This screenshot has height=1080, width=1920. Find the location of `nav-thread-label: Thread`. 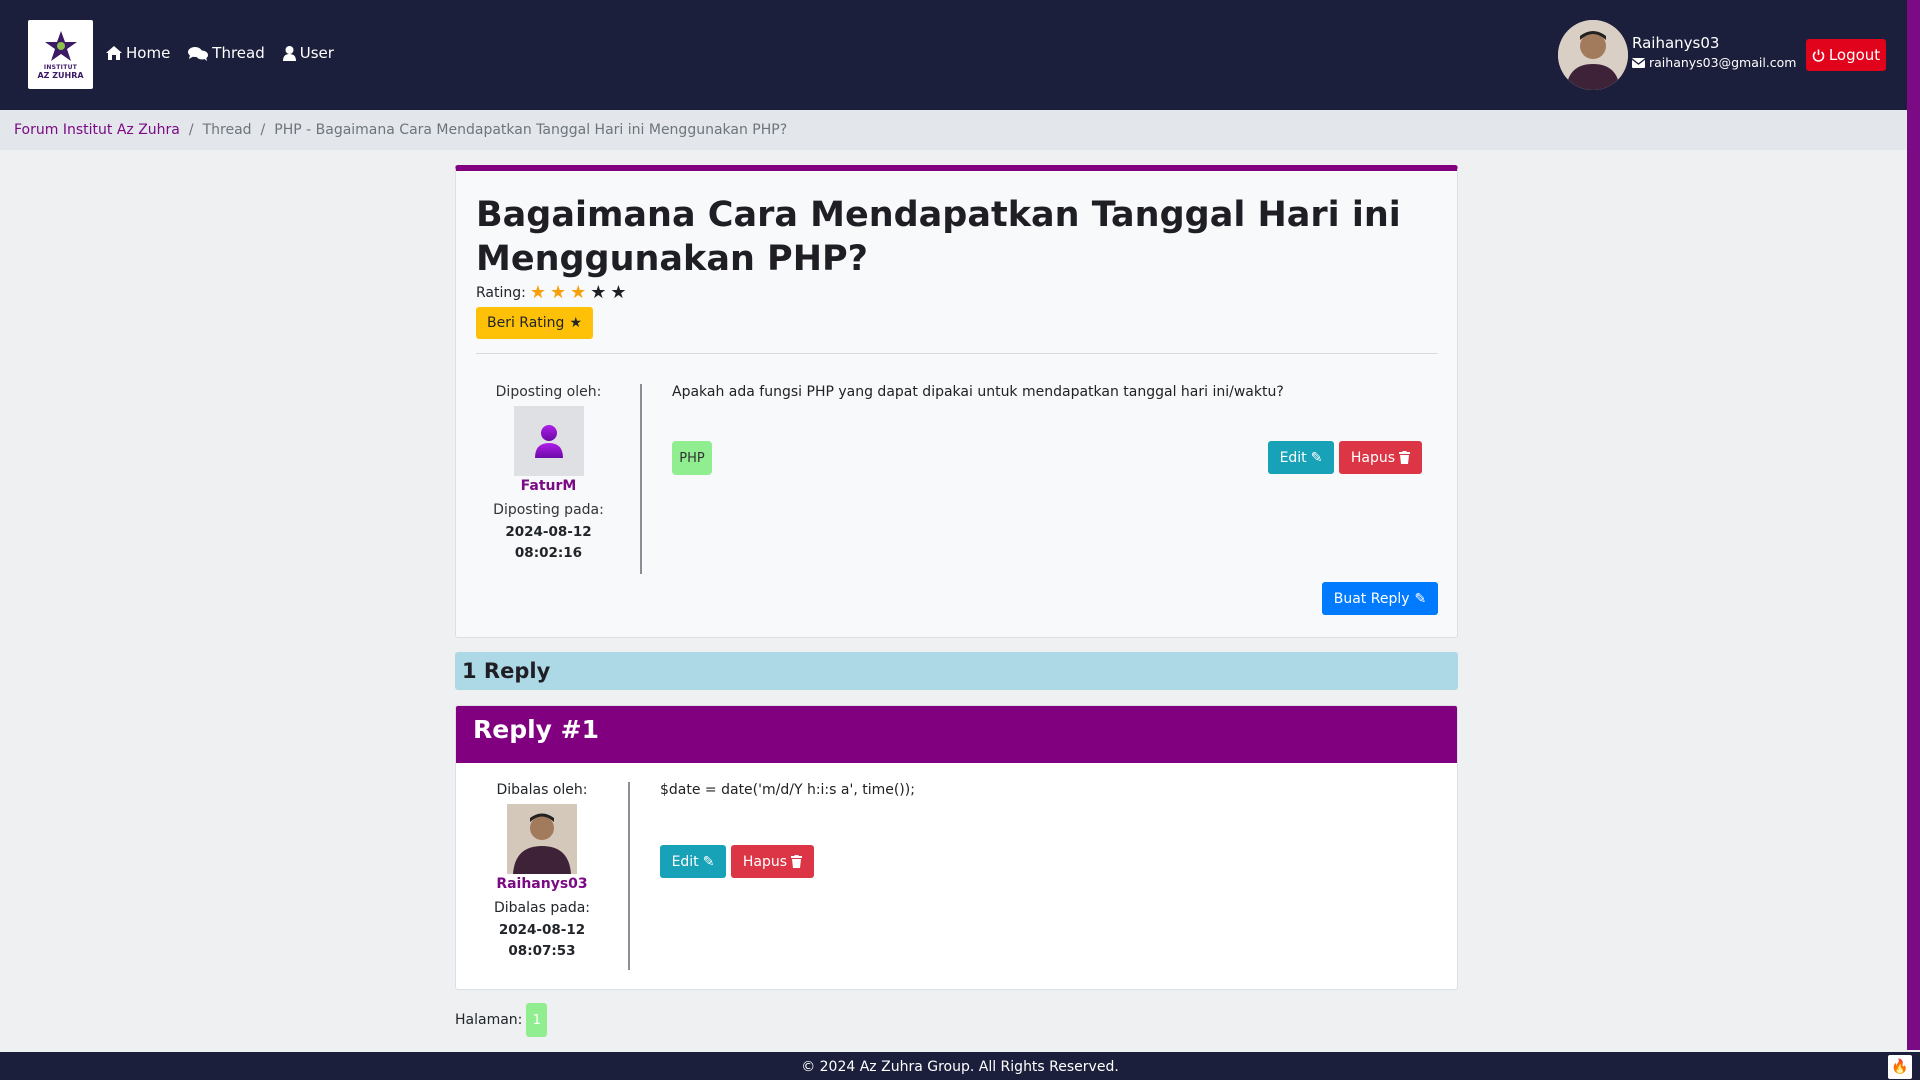

nav-thread-label: Thread is located at coordinates (238, 53).